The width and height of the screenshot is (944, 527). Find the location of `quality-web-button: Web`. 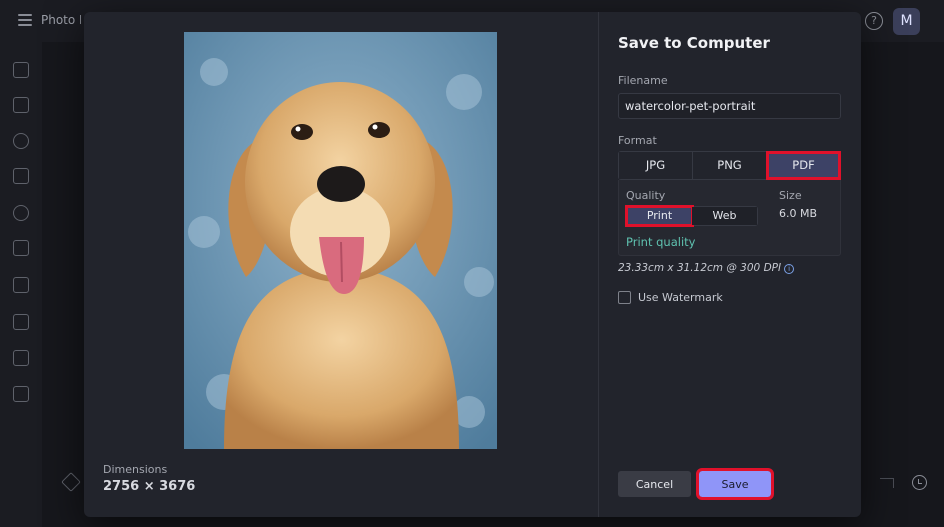

quality-web-button: Web is located at coordinates (724, 216).